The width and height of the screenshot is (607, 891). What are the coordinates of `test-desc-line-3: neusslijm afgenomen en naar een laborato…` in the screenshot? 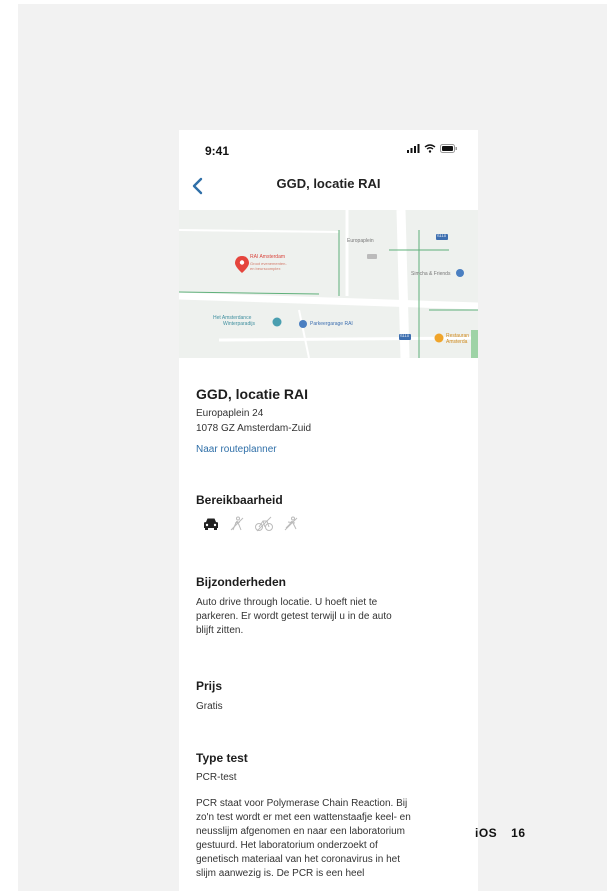 It's located at (301, 831).